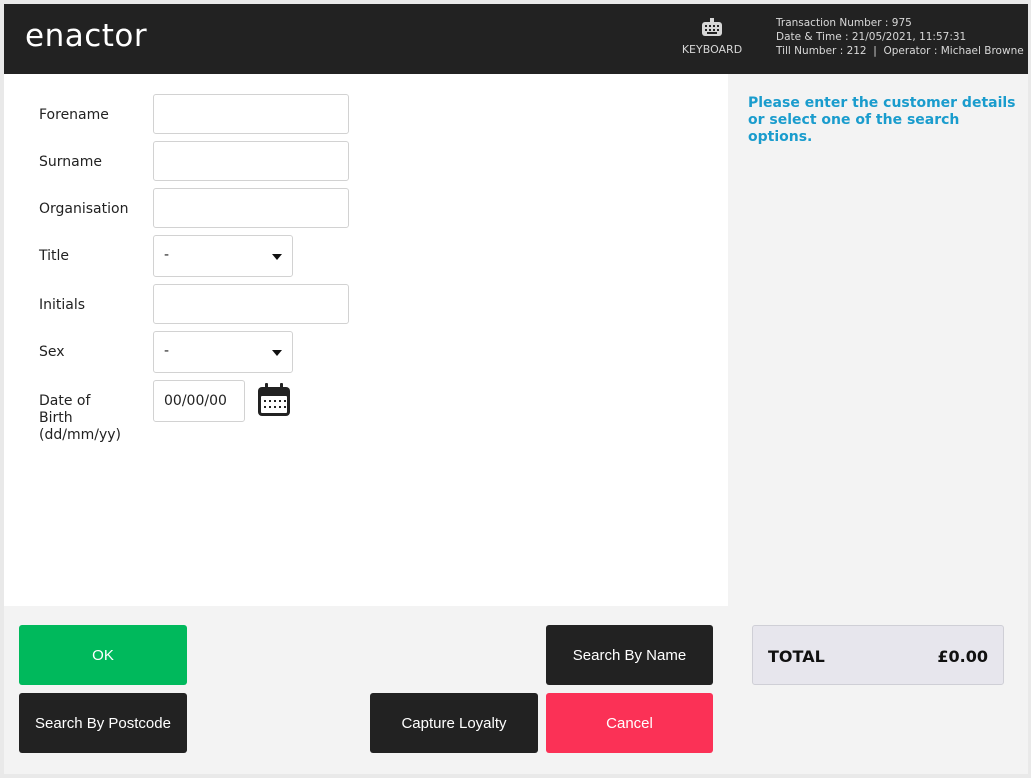  What do you see at coordinates (80, 418) in the screenshot?
I see `dob-label: Date of Birth (dd/mm/yy)` at bounding box center [80, 418].